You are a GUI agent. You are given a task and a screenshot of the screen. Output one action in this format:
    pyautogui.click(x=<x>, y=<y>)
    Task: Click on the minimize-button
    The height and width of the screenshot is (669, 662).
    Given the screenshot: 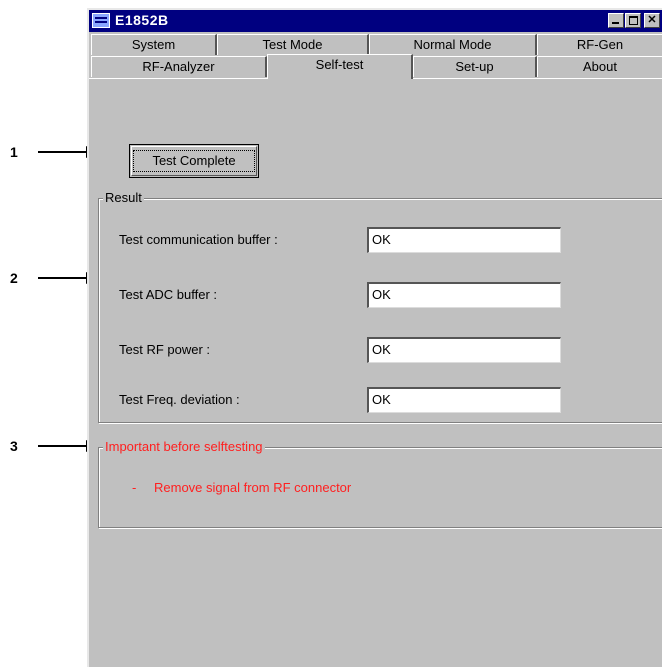 What is the action you would take?
    pyautogui.click(x=616, y=20)
    